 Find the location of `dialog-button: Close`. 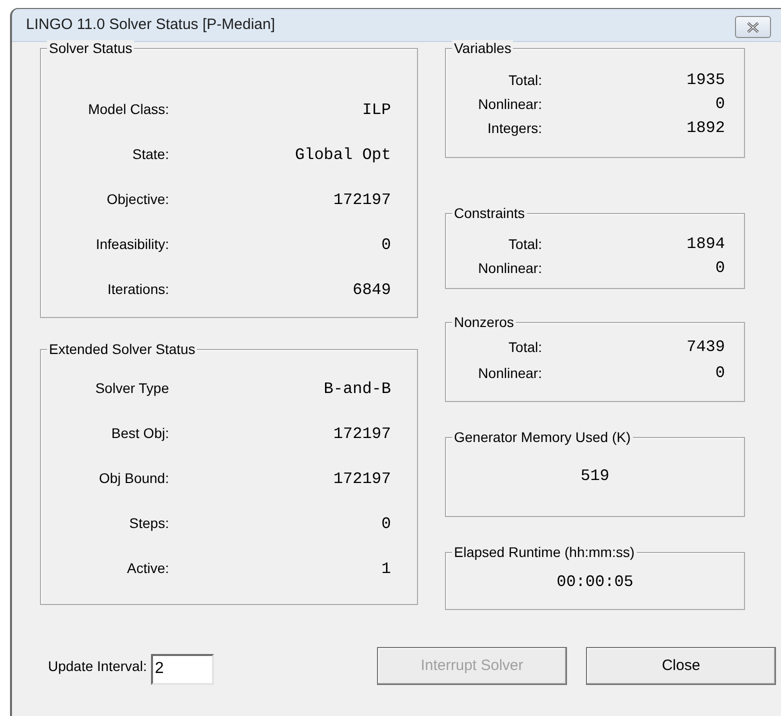

dialog-button: Close is located at coordinates (681, 666).